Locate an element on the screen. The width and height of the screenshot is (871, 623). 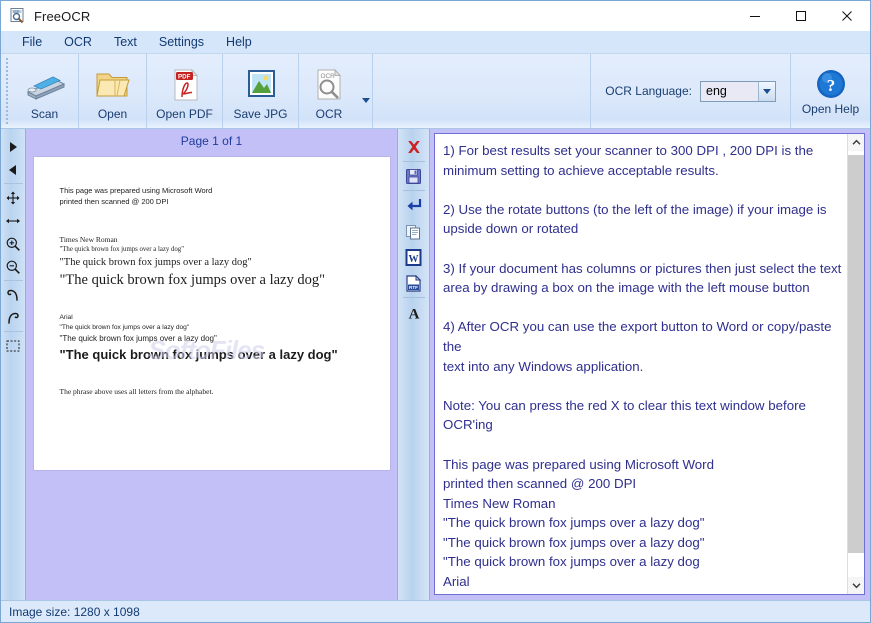
image-size-status: Image size: 1280 x 1098 is located at coordinates (74, 611).